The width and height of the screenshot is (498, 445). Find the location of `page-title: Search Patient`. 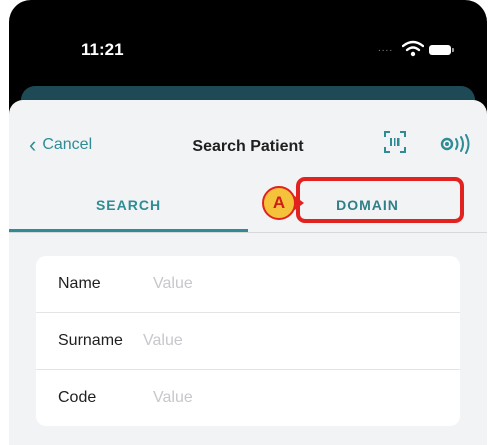

page-title: Search Patient is located at coordinates (248, 146).